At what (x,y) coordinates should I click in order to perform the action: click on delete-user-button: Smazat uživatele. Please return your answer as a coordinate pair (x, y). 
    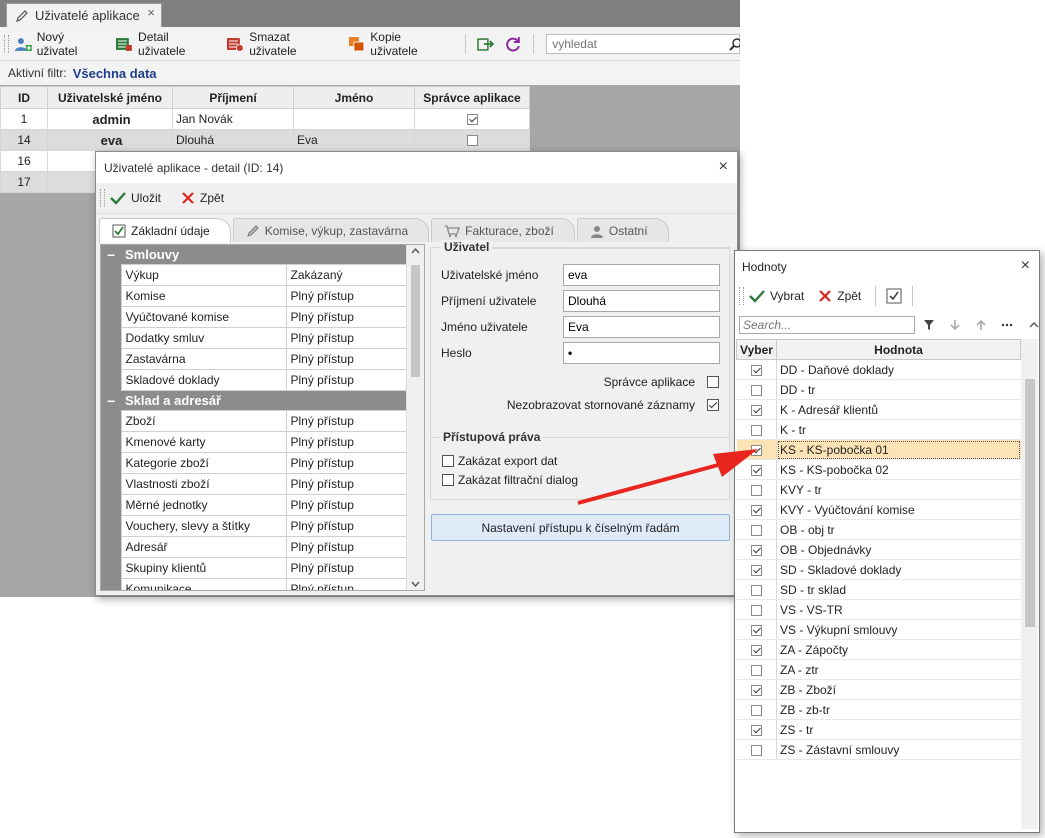
    Looking at the image, I should click on (282, 44).